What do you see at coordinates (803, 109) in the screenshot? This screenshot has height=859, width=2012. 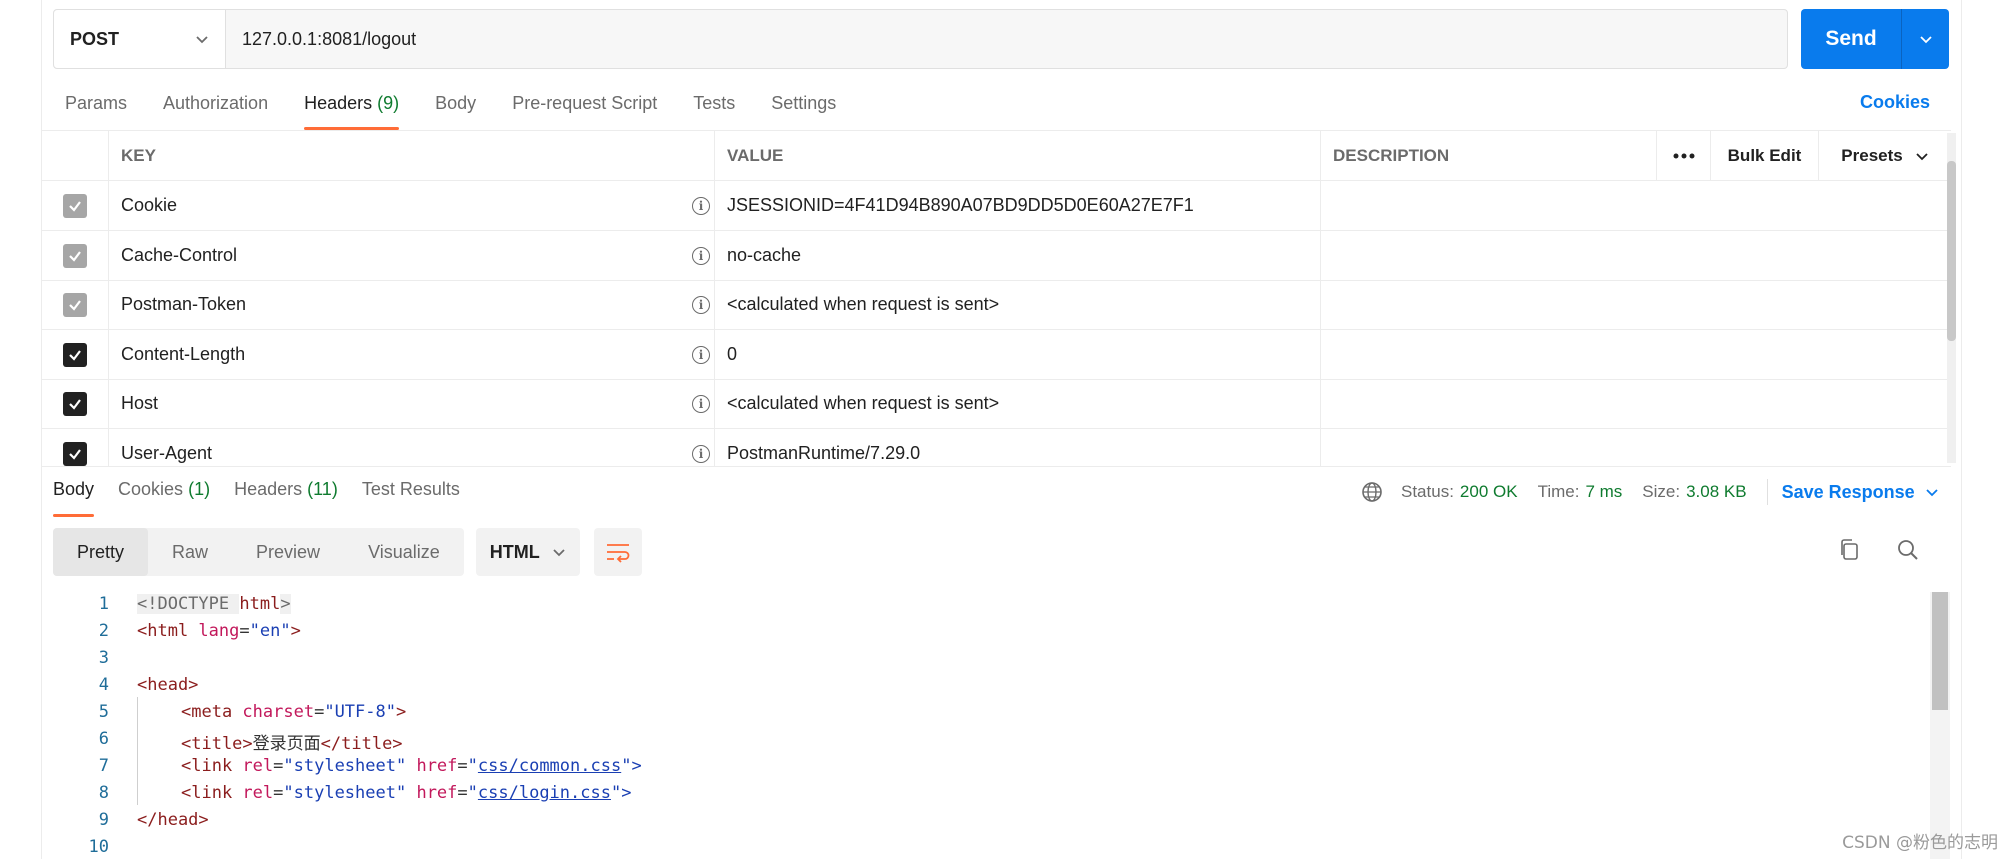 I see `tab-settings: Settings` at bounding box center [803, 109].